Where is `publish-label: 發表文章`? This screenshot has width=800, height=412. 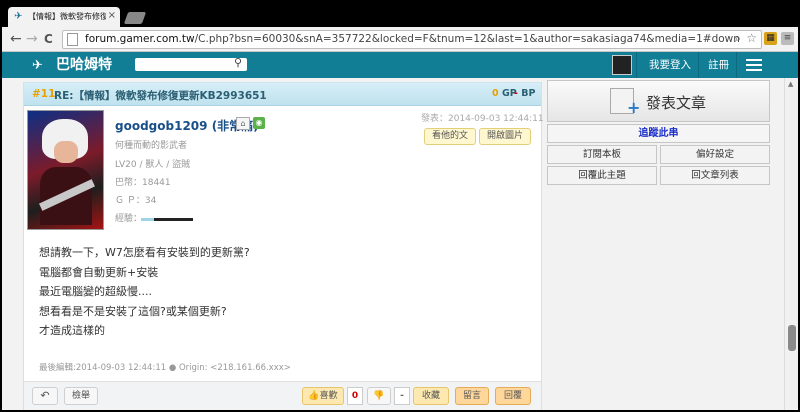
publish-label: 發表文章 is located at coordinates (676, 103).